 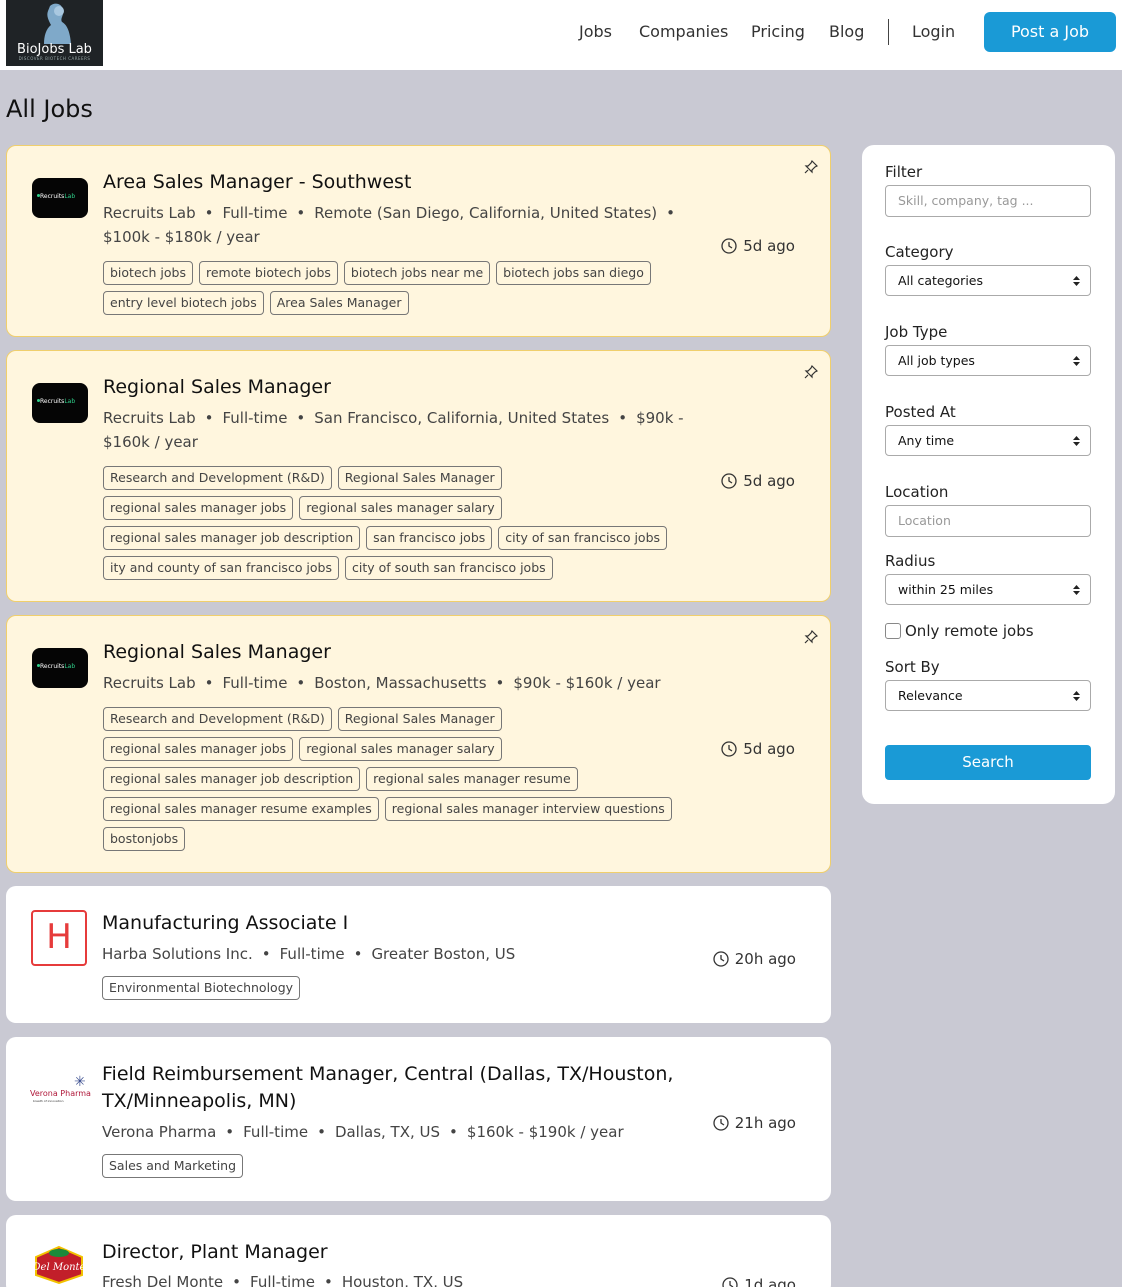 What do you see at coordinates (225, 923) in the screenshot?
I see `job-title: Manufacturing Associate I` at bounding box center [225, 923].